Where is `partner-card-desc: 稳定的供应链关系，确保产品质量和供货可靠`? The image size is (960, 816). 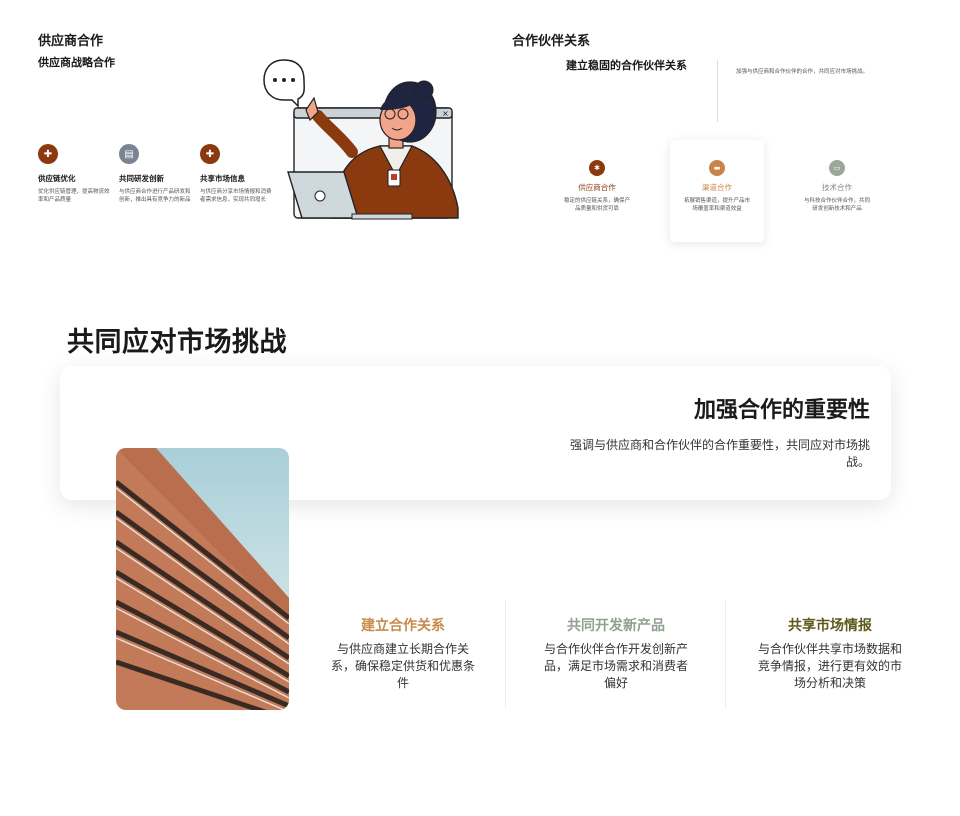
partner-card-desc: 稳定的供应链关系，确保产品质量和供货可靠 is located at coordinates (597, 205).